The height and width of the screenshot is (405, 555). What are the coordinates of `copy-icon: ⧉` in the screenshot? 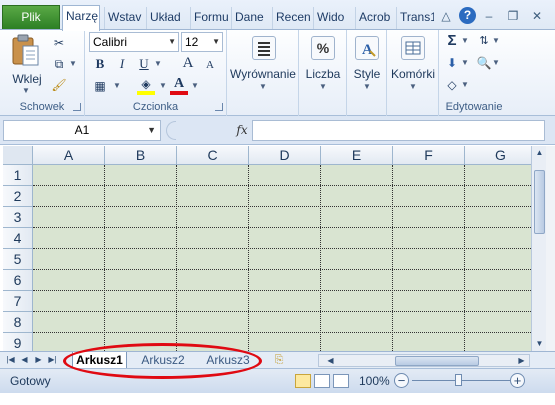 It's located at (59, 64).